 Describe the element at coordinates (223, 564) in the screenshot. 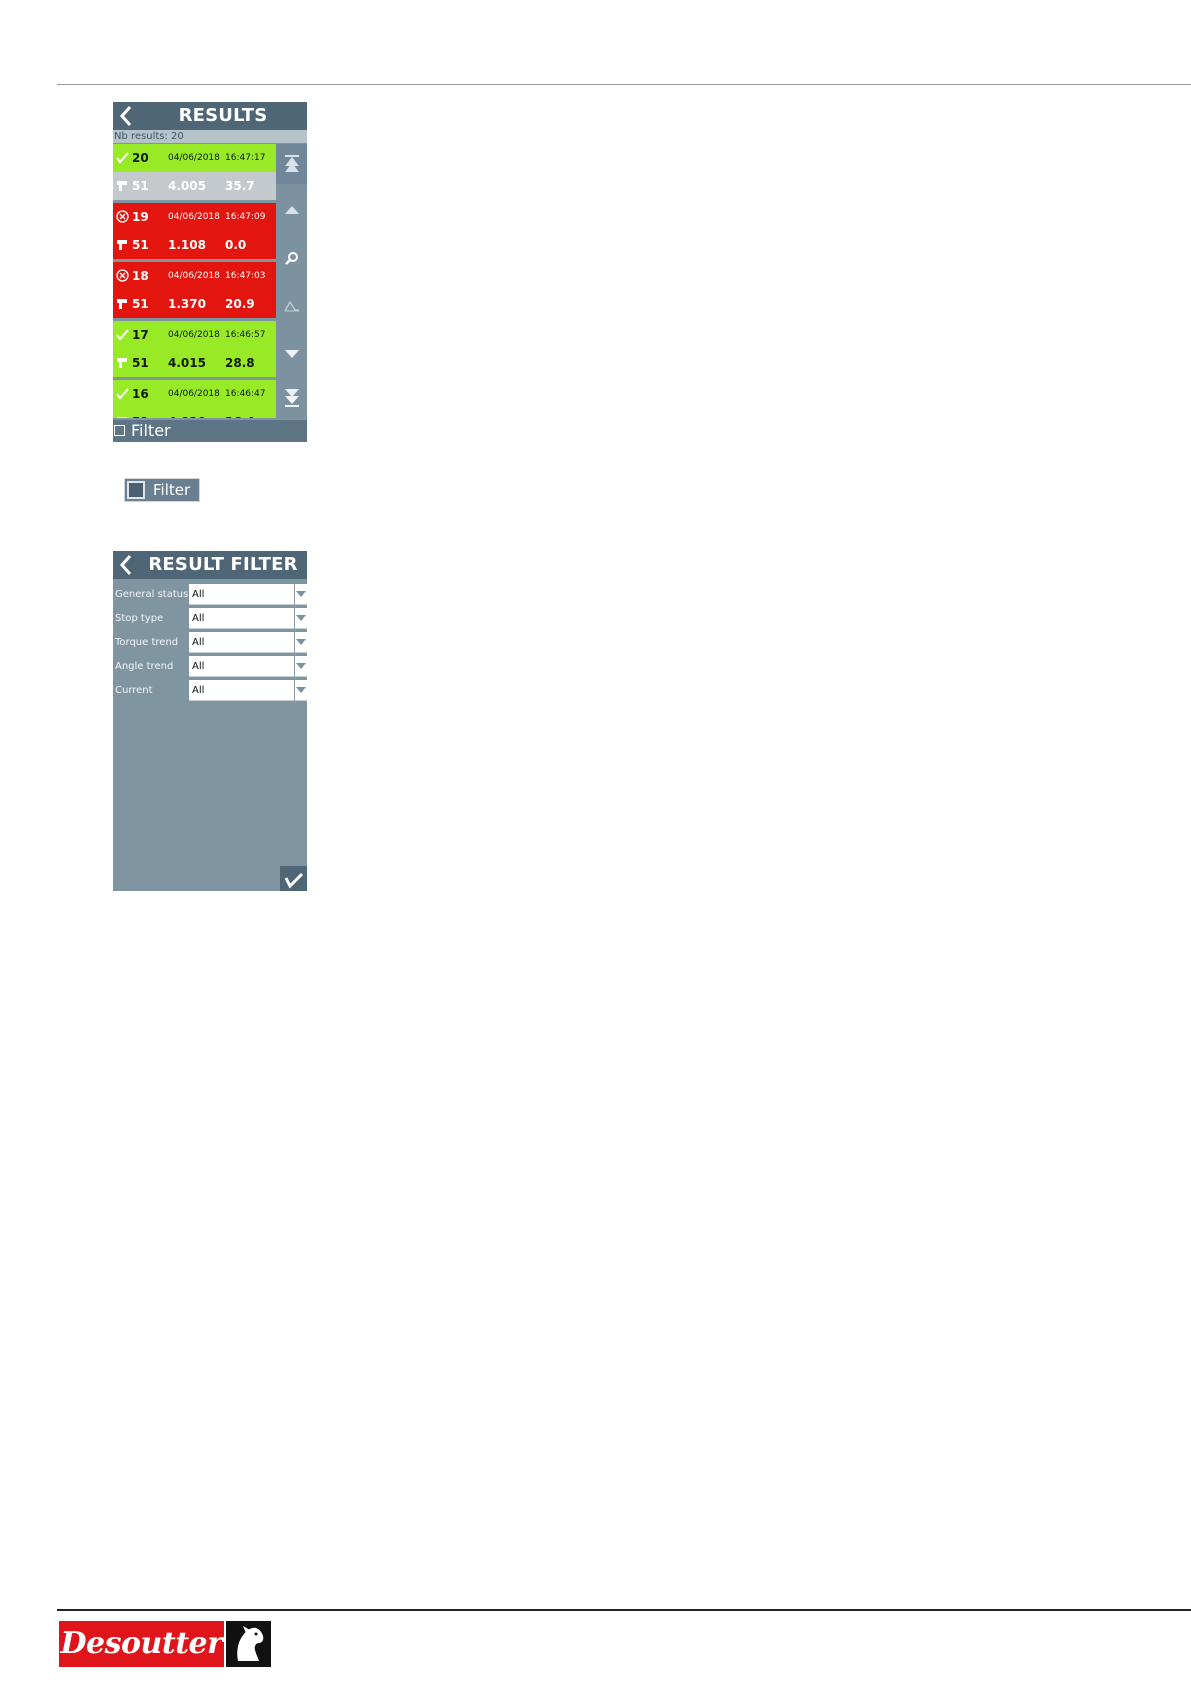

I see `filter-title: RESULT FILTER` at that location.